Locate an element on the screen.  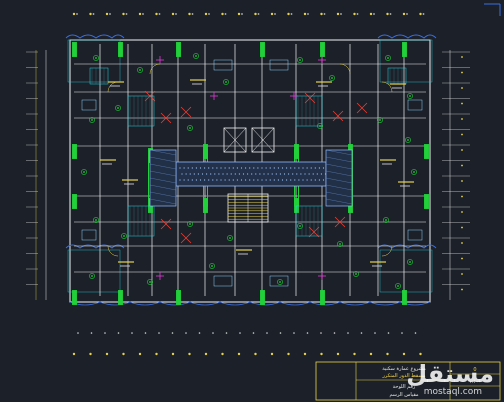
wet-area is located at coordinates (99, 76).